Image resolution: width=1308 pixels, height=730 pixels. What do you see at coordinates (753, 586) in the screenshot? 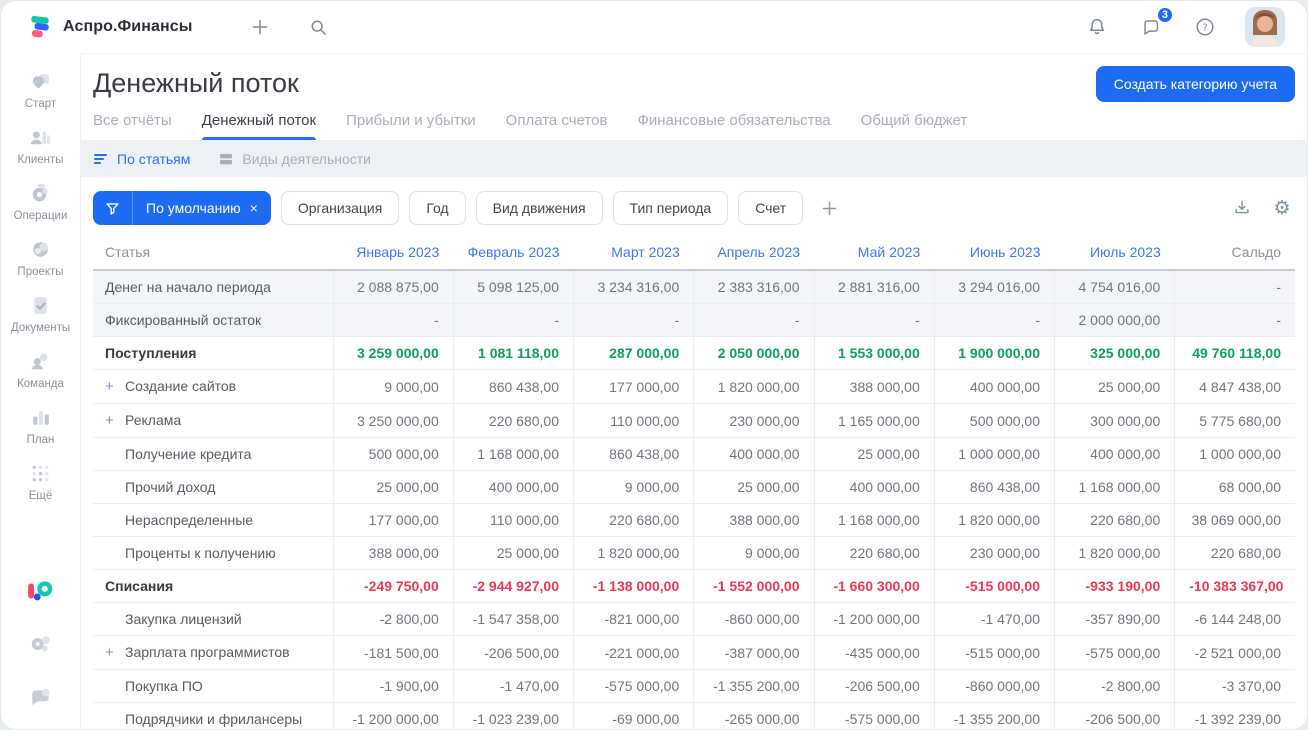
I see `cell-value: -1 552 000,00` at bounding box center [753, 586].